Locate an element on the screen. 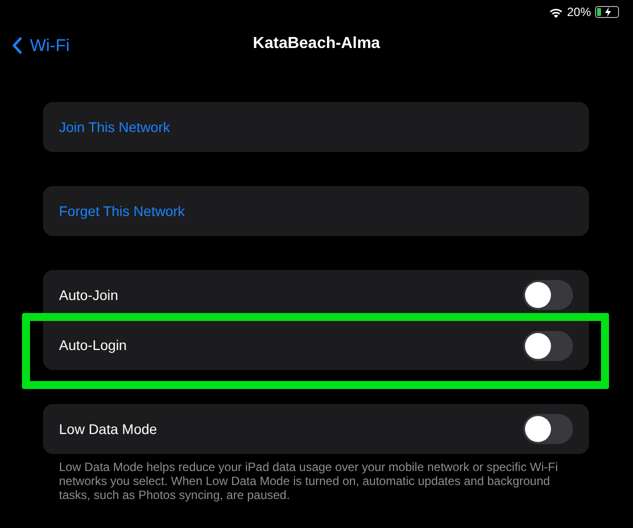 The image size is (633, 528). setting-label: Auto-Join is located at coordinates (88, 295).